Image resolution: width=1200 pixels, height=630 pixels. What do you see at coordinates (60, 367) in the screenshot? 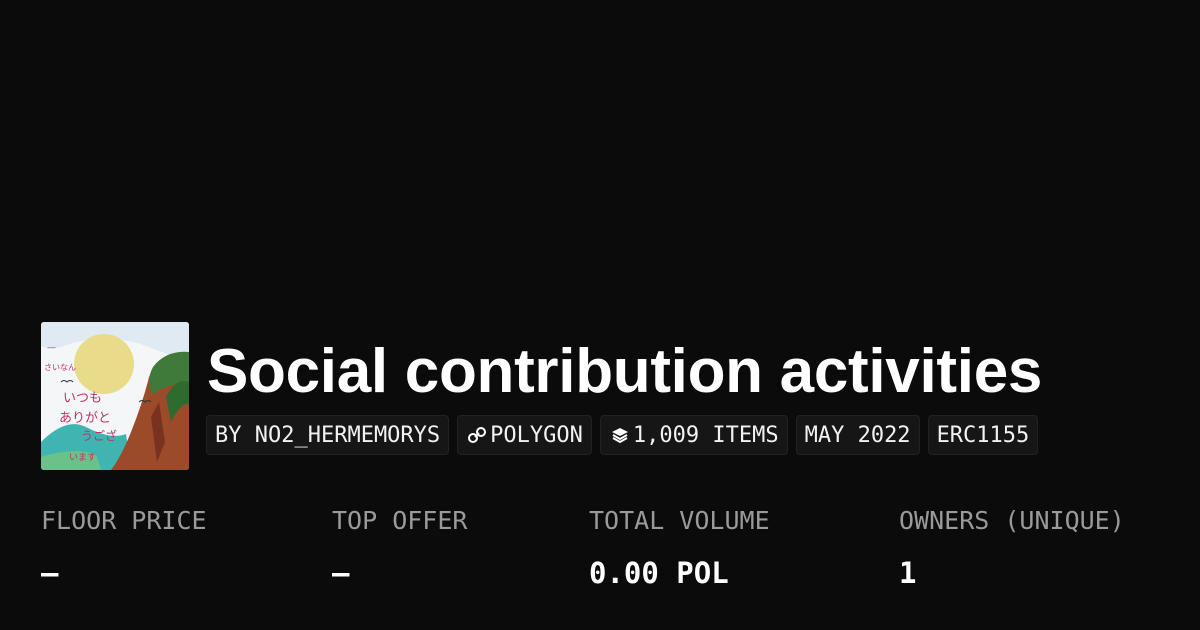
I see `svg-text: さいなん` at bounding box center [60, 367].